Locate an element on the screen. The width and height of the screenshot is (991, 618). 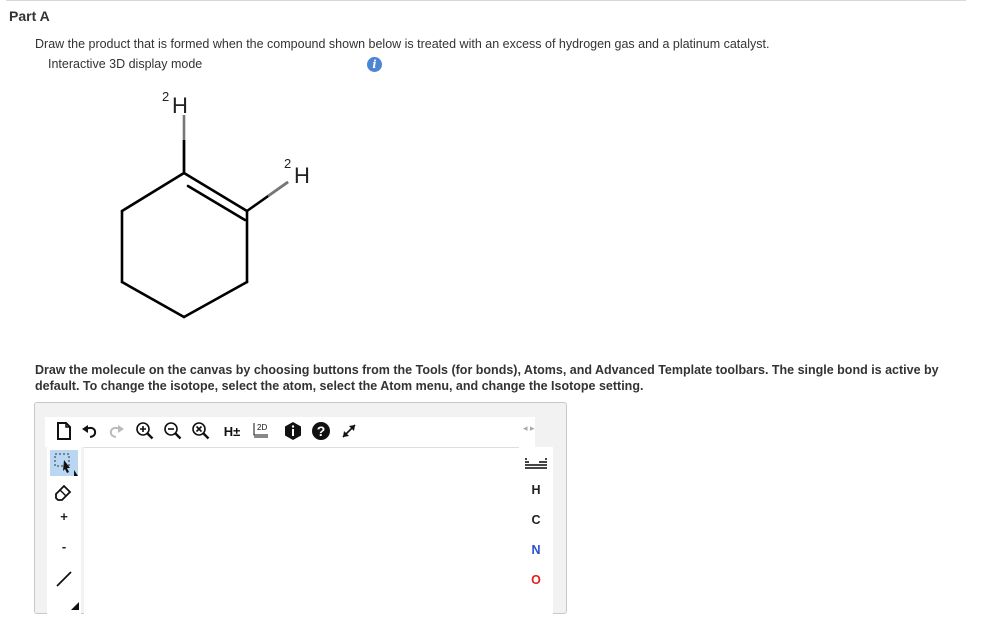
info-icon: i is located at coordinates (374, 64).